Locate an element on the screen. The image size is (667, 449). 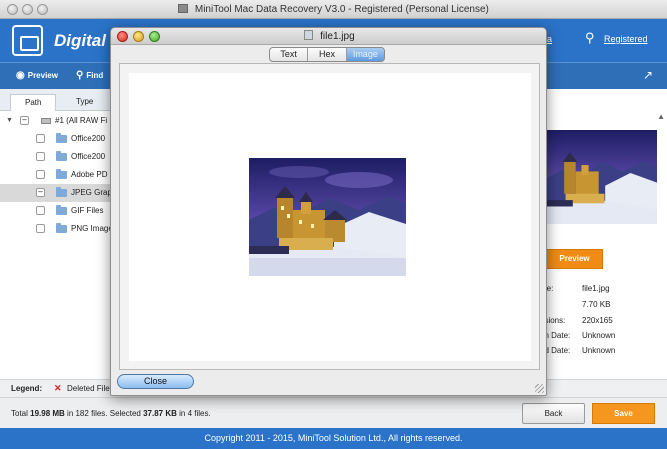
status-in-1: in is located at coordinates (70, 413).